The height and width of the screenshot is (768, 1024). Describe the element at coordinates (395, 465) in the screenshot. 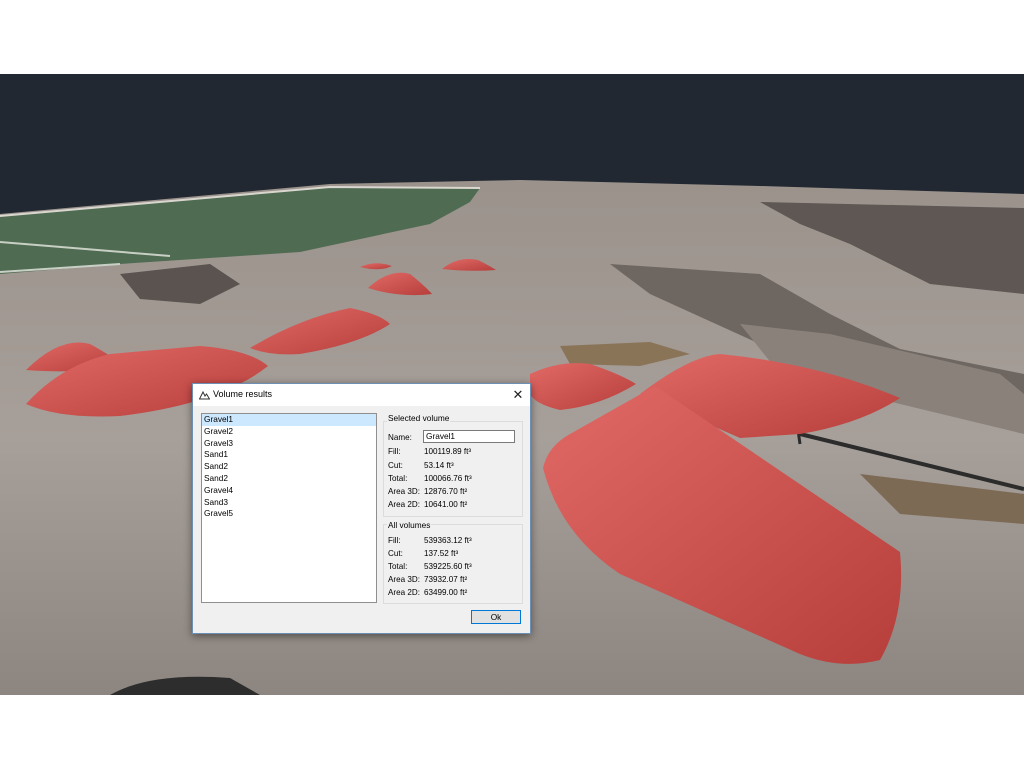

I see `sel-cut-label: Cut:` at that location.